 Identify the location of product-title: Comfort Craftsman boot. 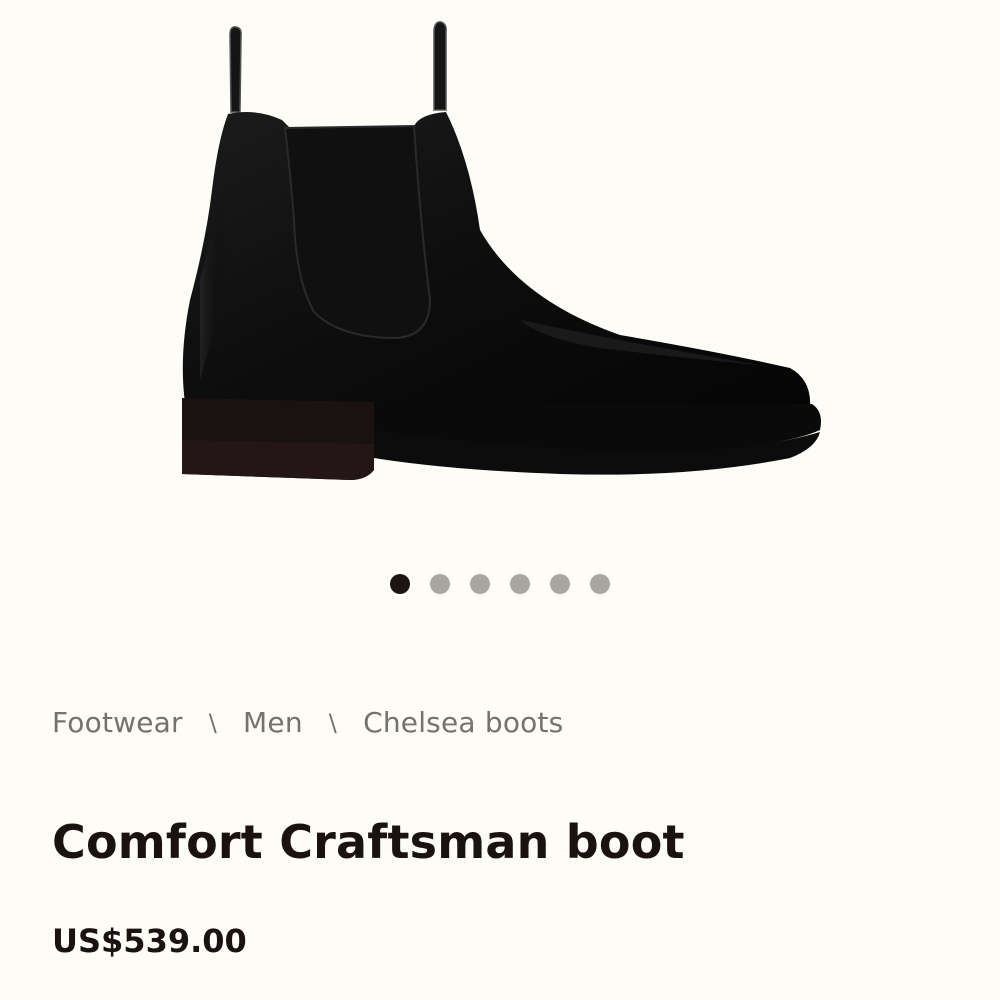
(368, 842).